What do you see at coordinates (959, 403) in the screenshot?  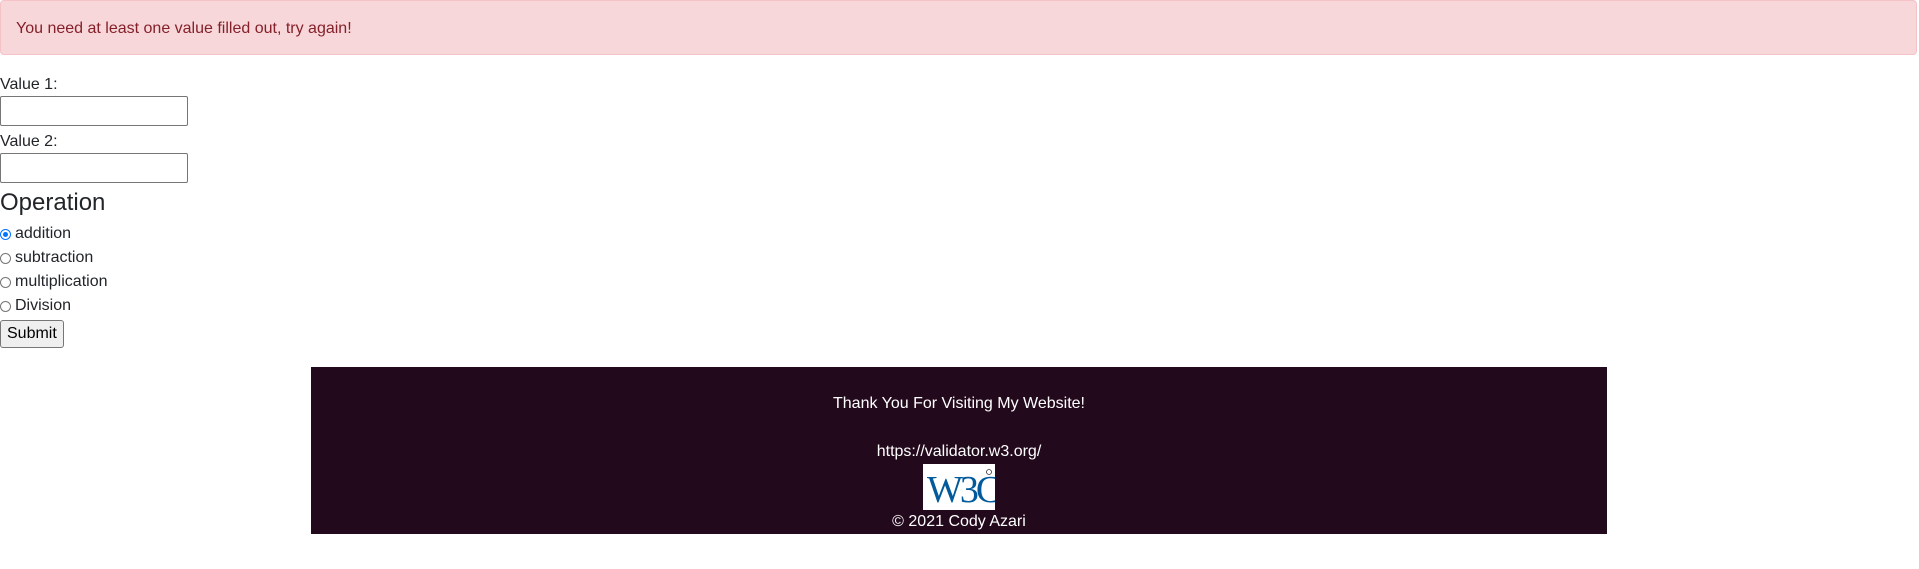 I see `footer-thanks-text: Thank You For Visiting My Website!` at bounding box center [959, 403].